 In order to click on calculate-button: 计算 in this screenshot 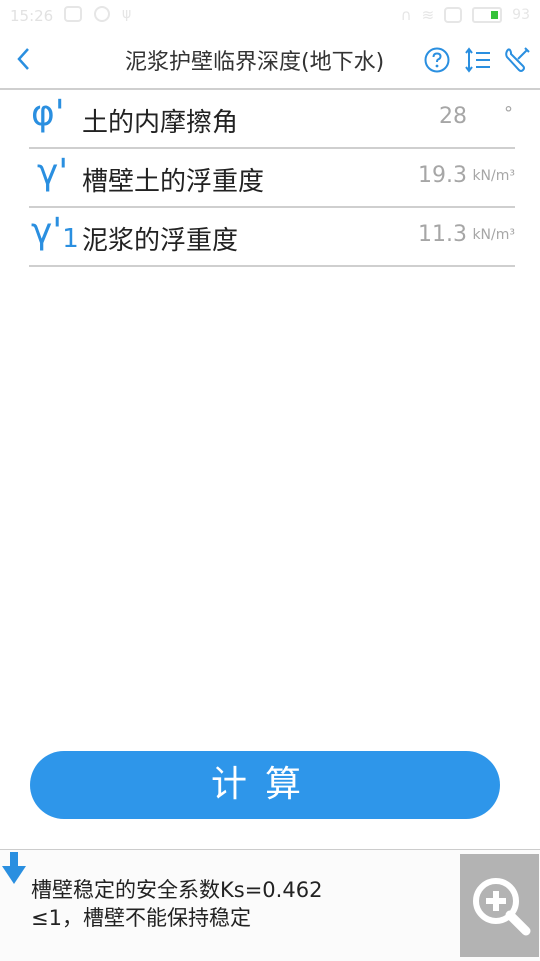, I will do `click(265, 785)`.